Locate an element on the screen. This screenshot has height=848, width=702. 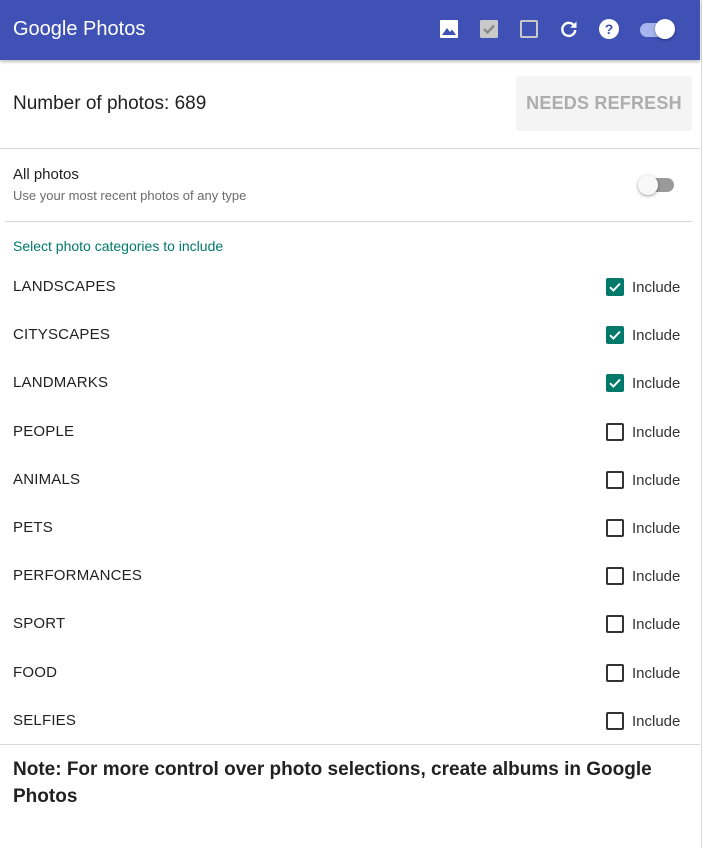
category-name: CITYSCAPES is located at coordinates (62, 335).